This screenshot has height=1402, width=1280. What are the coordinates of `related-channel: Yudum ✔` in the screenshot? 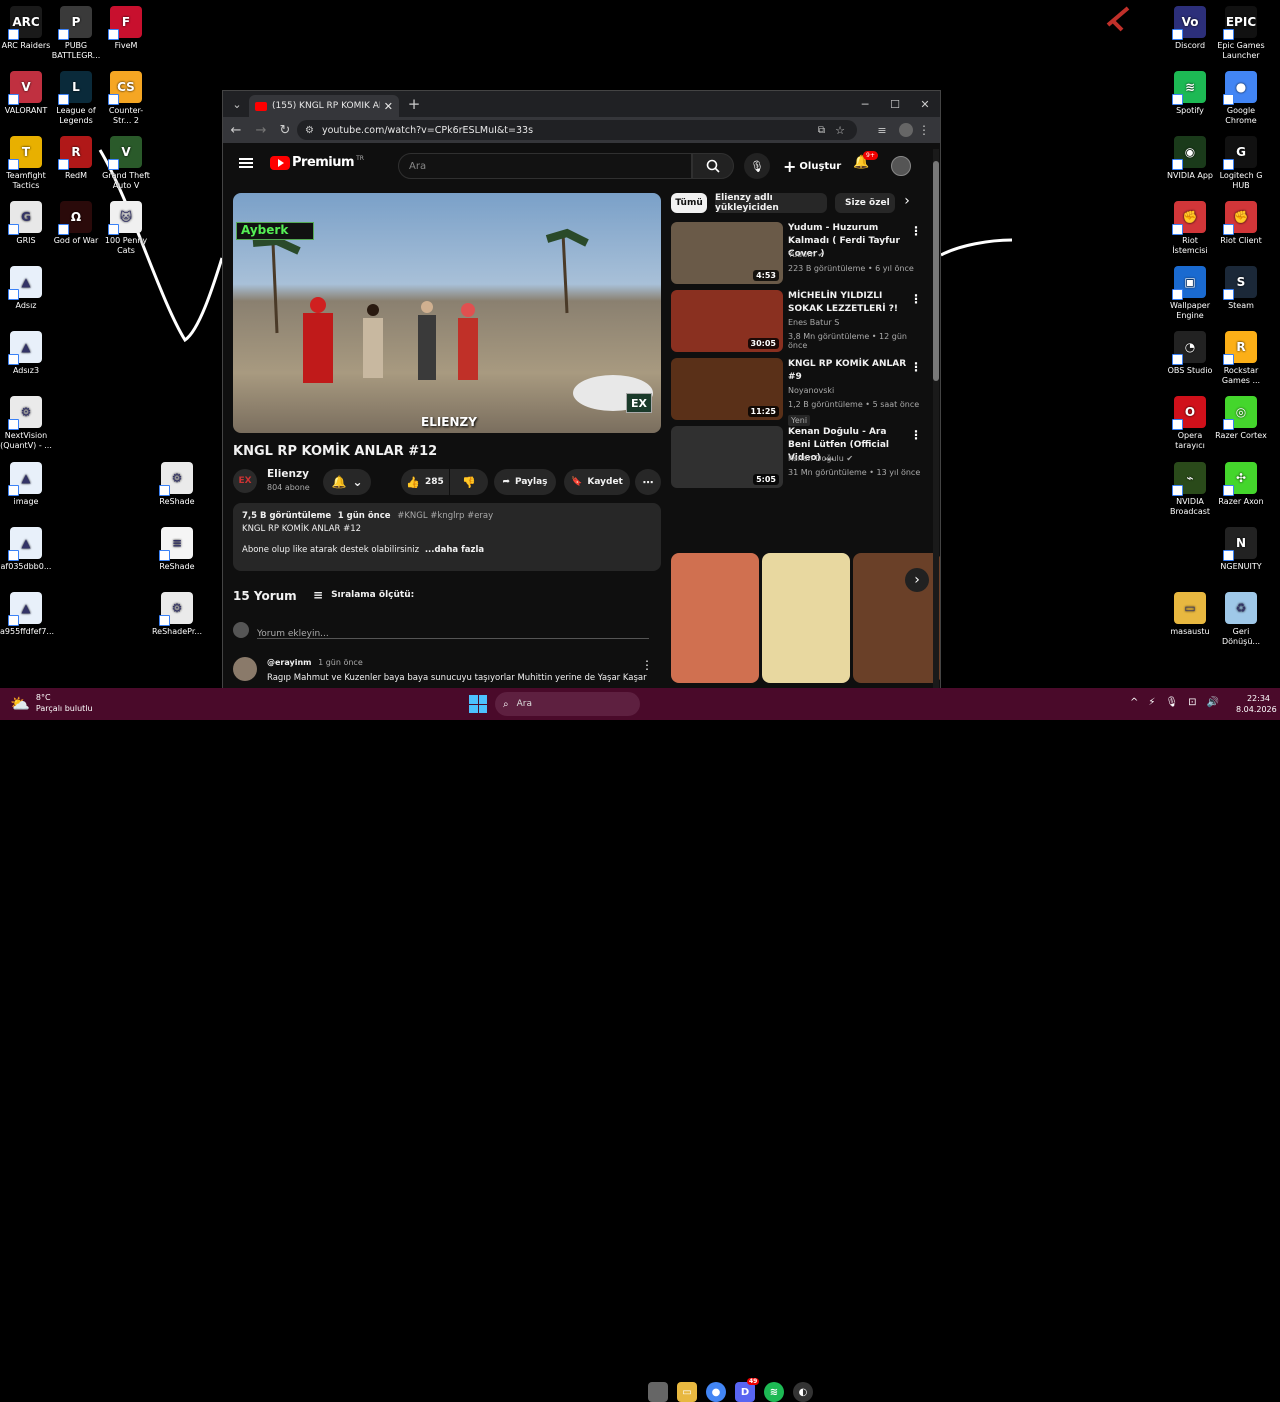 It's located at (806, 254).